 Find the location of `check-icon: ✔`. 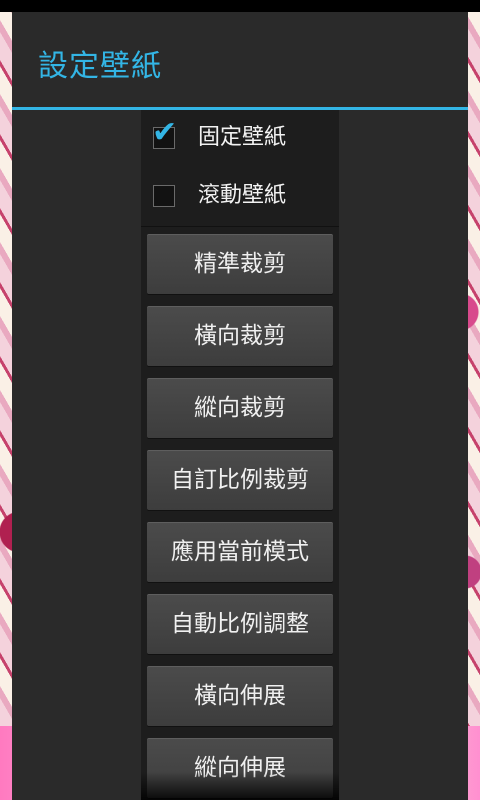

check-icon: ✔ is located at coordinates (165, 132).